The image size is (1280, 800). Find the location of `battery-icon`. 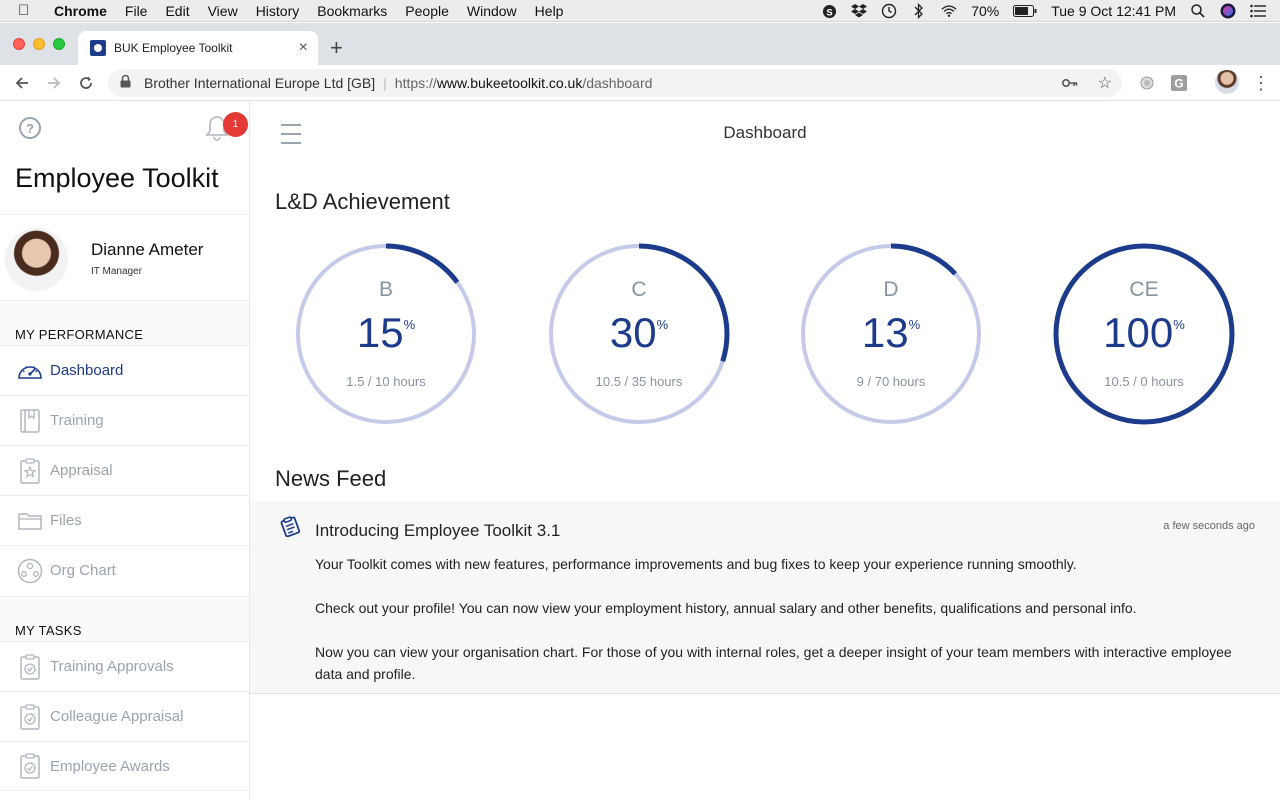

battery-icon is located at coordinates (1025, 11).